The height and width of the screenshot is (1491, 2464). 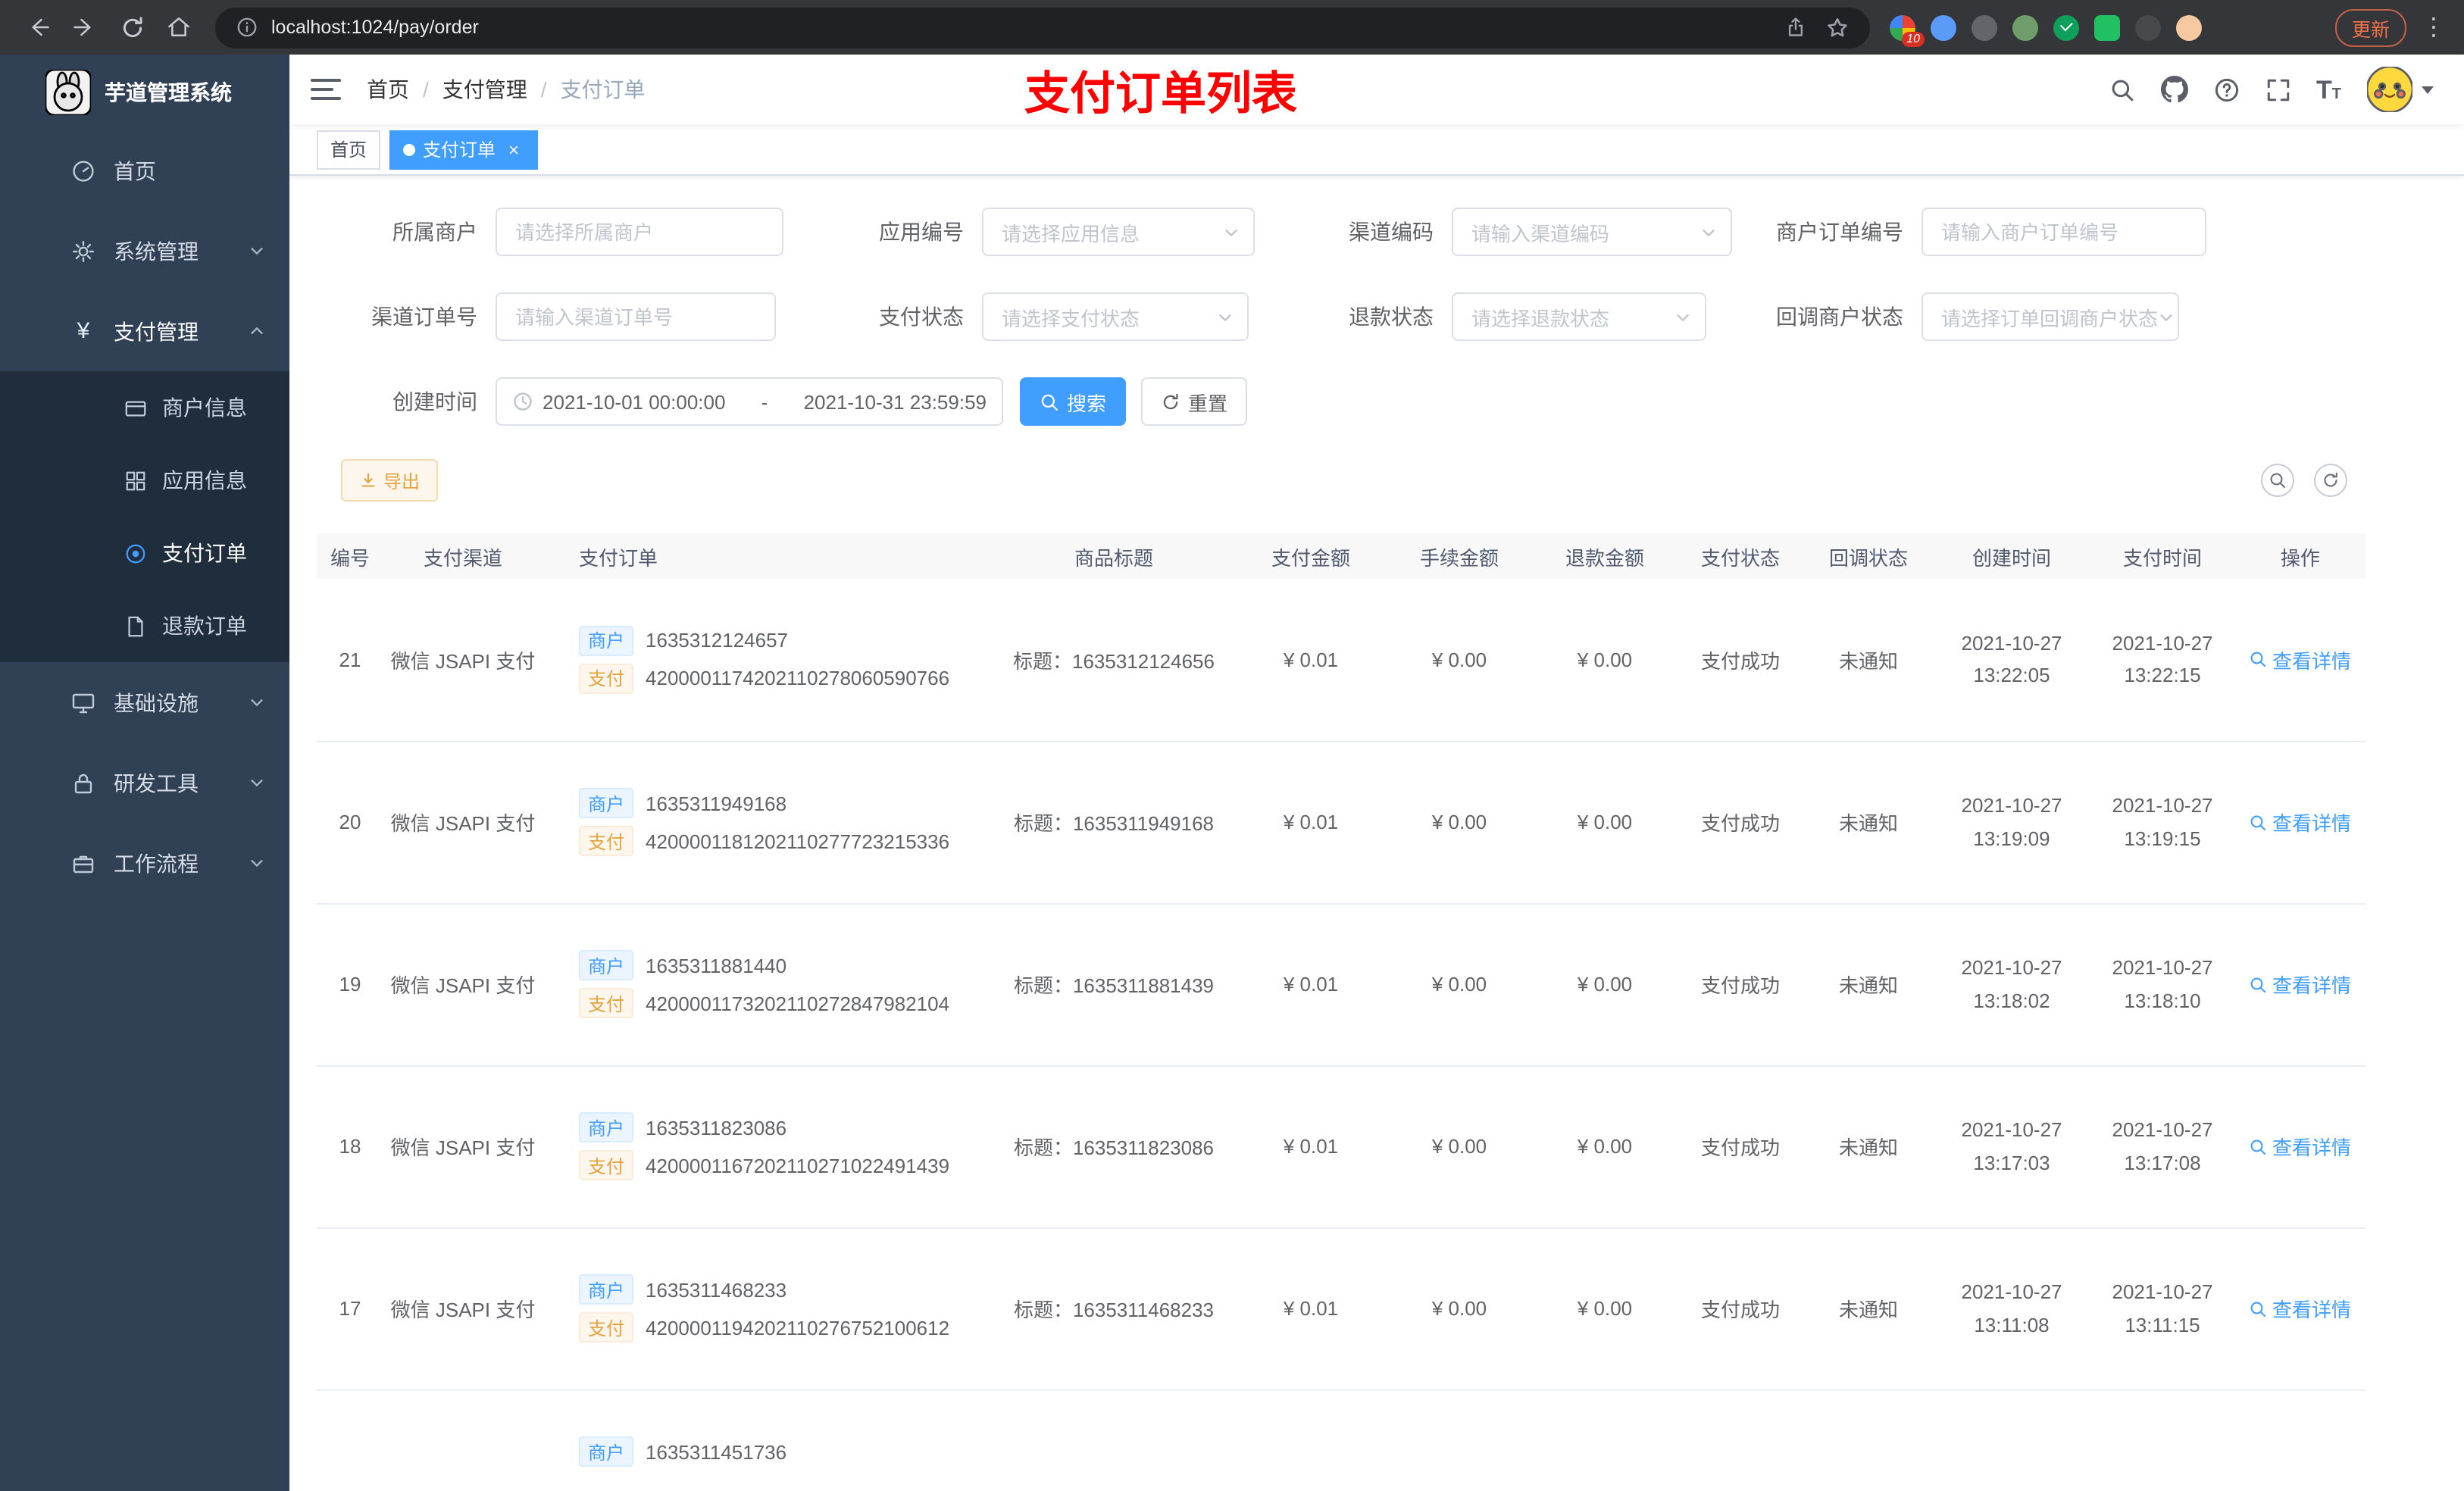 I want to click on column-header: 支付时间, so click(x=2162, y=556).